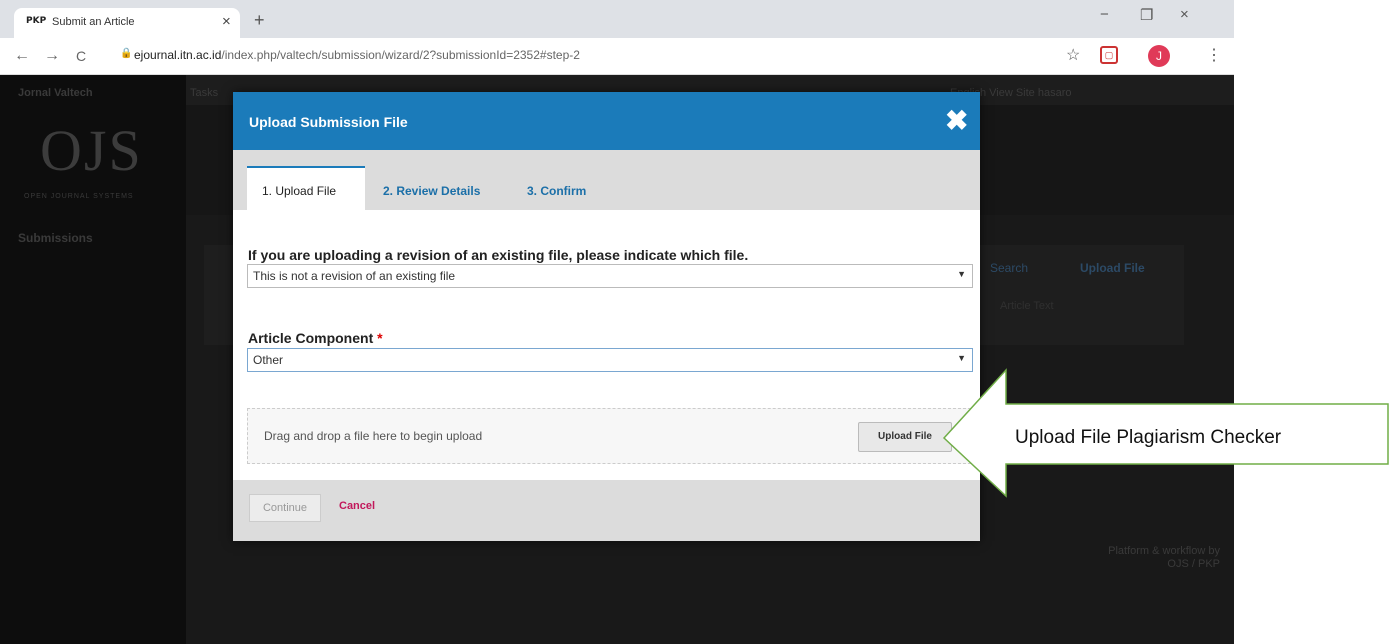 Image resolution: width=1391 pixels, height=644 pixels. Describe the element at coordinates (1164, 557) in the screenshot. I see `footer-pkp-text: Platform & workflow by OJS / PKP` at that location.